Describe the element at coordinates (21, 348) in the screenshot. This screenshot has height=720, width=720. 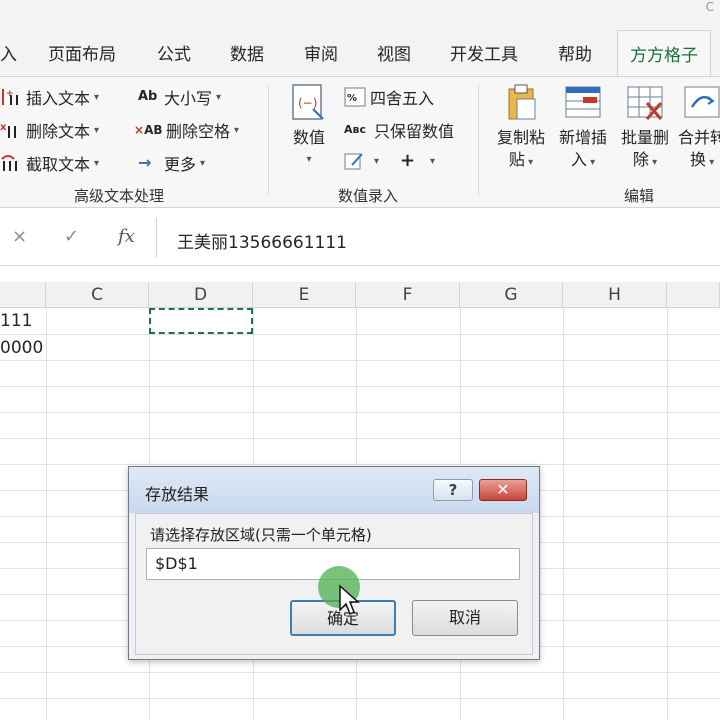
I see `cell-b2: 0000` at that location.